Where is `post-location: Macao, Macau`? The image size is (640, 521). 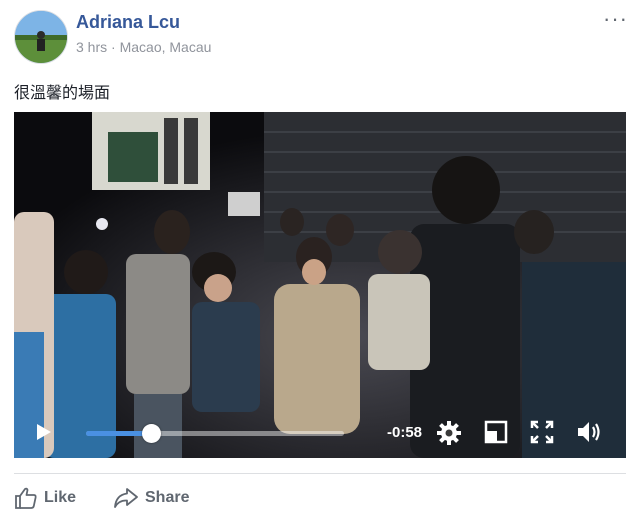
post-location: Macao, Macau is located at coordinates (166, 47).